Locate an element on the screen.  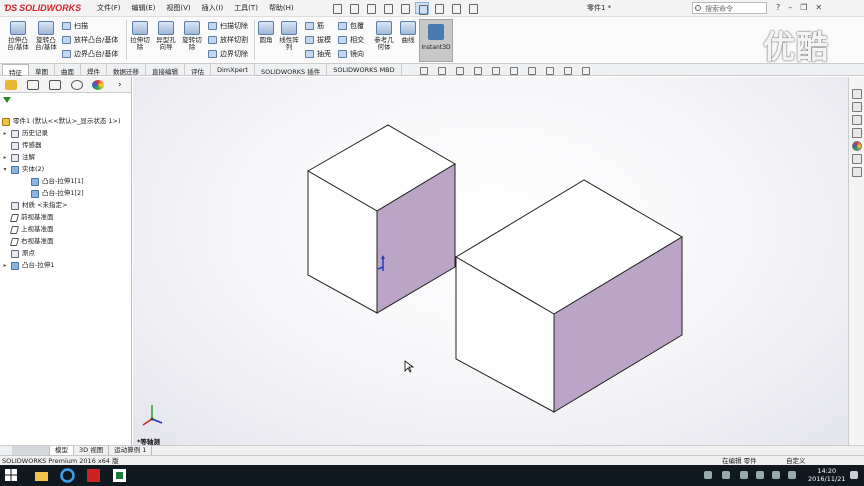
display-style-icon is located at coordinates (514, 70).